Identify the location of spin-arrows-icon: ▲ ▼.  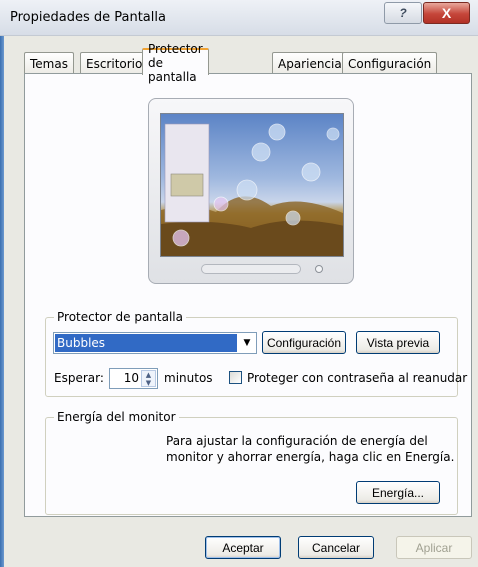
(148, 378).